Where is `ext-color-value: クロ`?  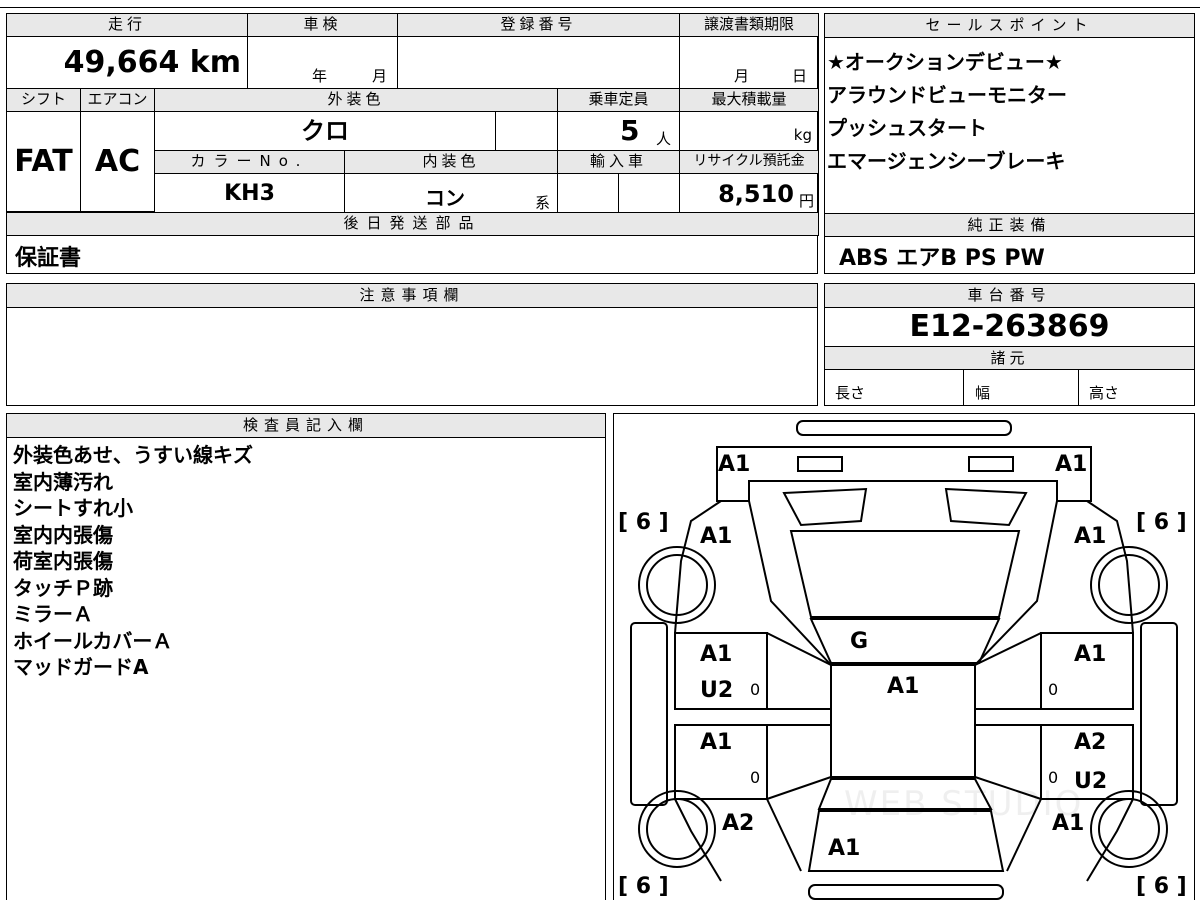 ext-color-value: クロ is located at coordinates (325, 131).